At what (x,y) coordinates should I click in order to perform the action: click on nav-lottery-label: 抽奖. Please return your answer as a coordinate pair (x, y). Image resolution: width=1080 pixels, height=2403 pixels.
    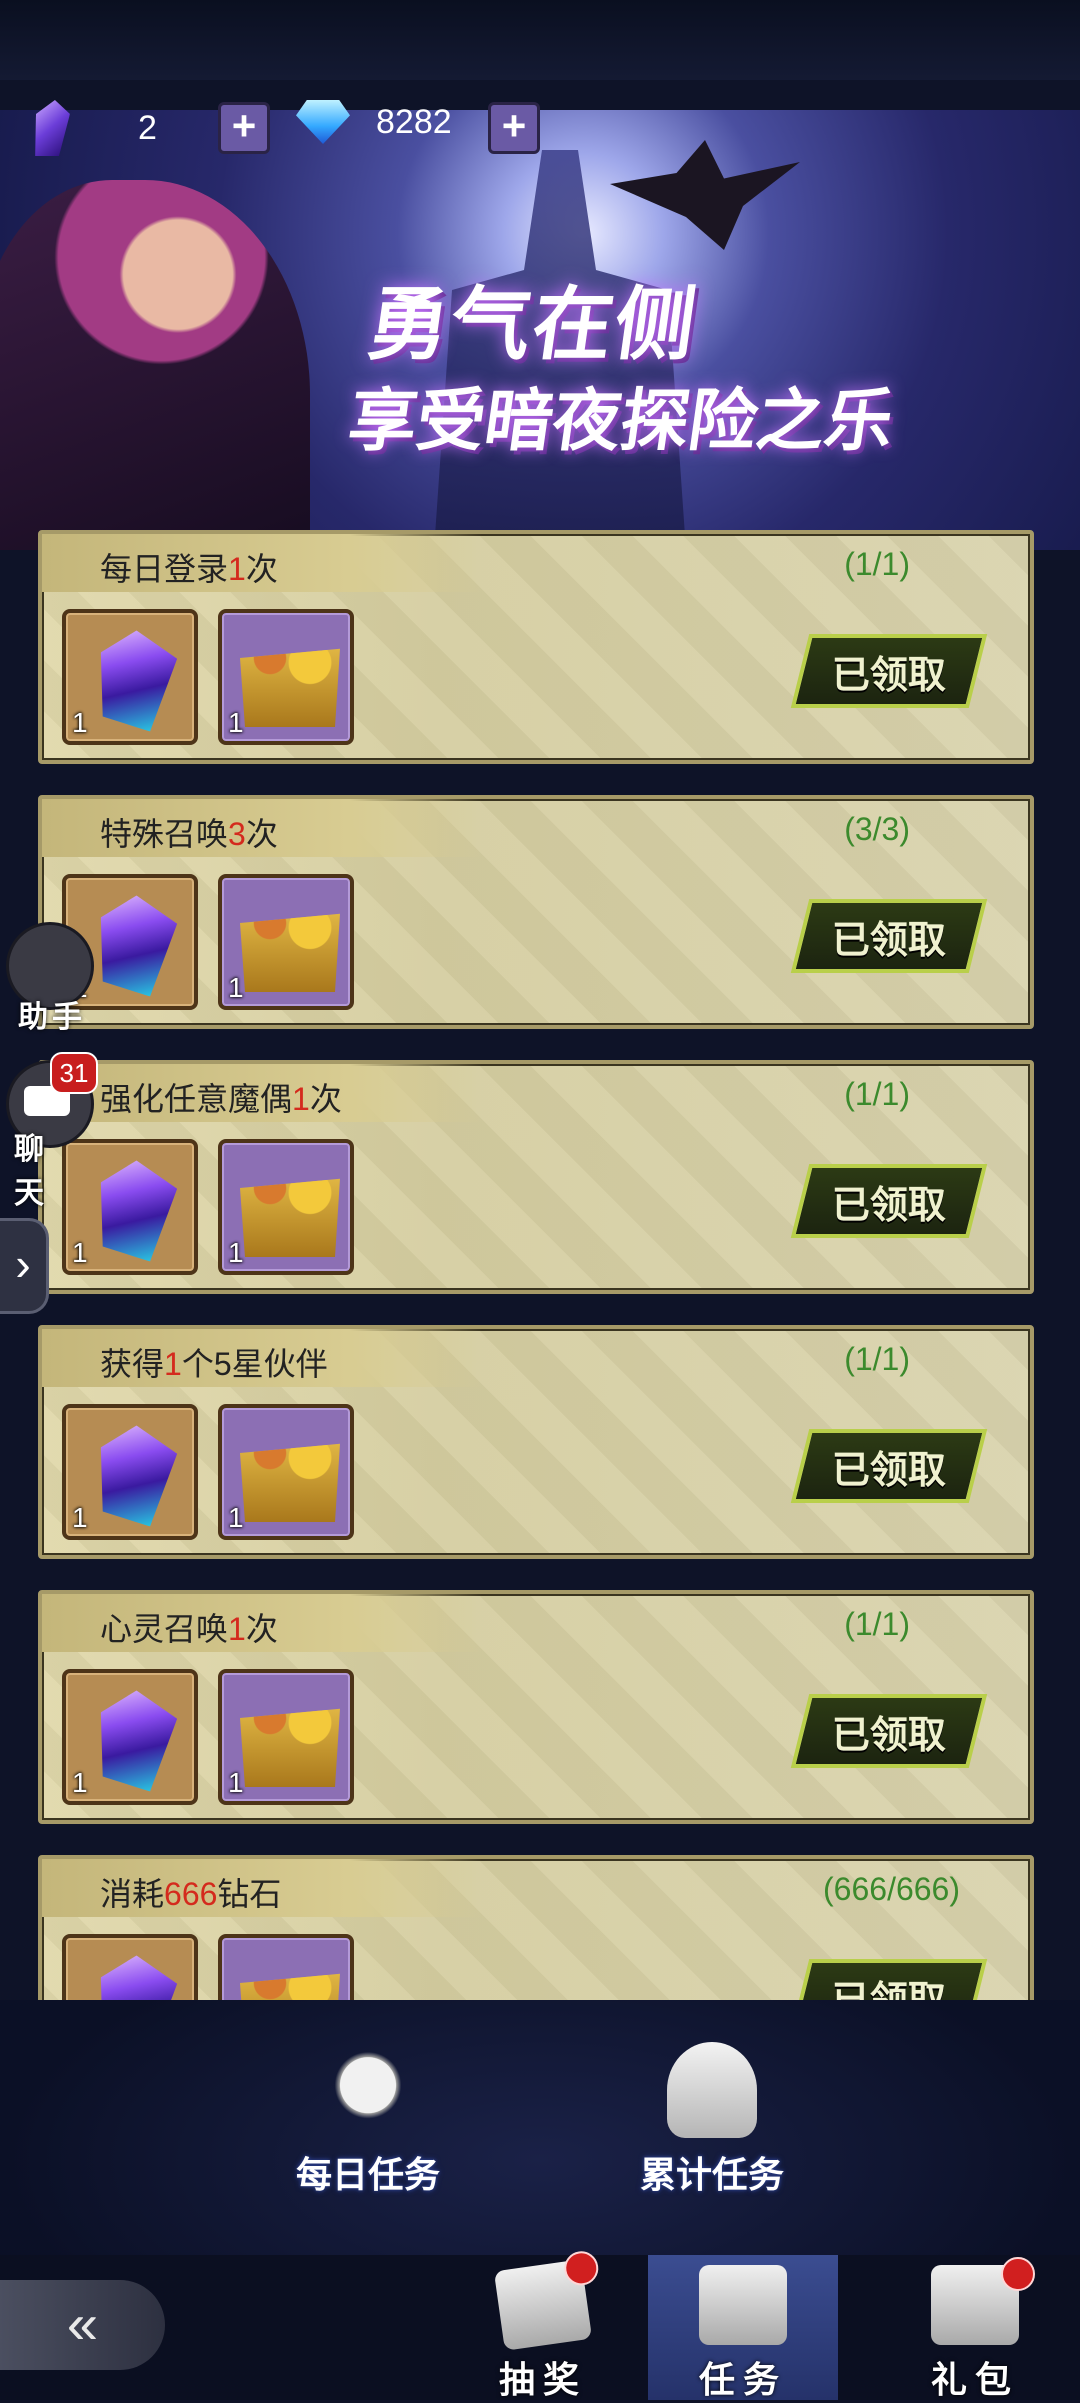
    Looking at the image, I should click on (542, 2379).